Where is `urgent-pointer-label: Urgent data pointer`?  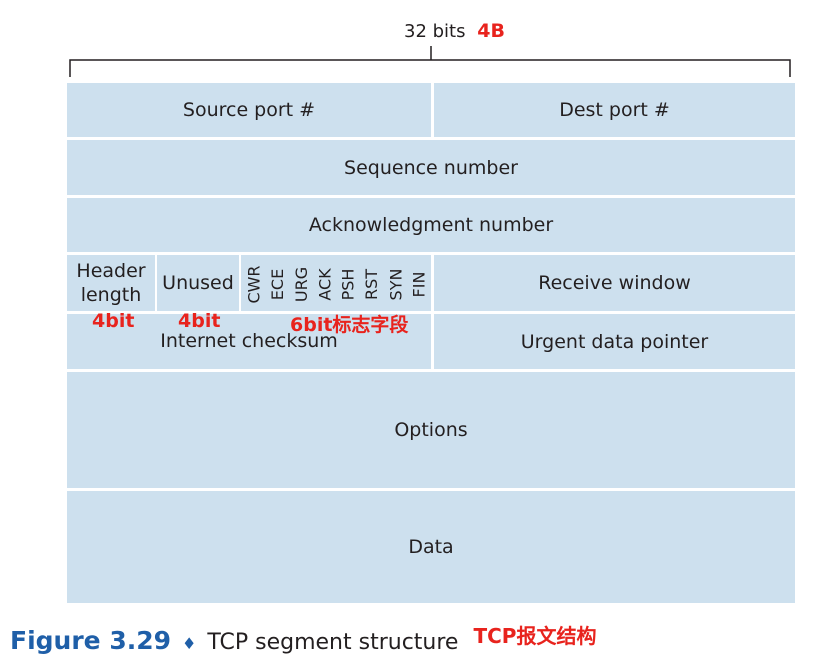
urgent-pointer-label: Urgent data pointer is located at coordinates (614, 341).